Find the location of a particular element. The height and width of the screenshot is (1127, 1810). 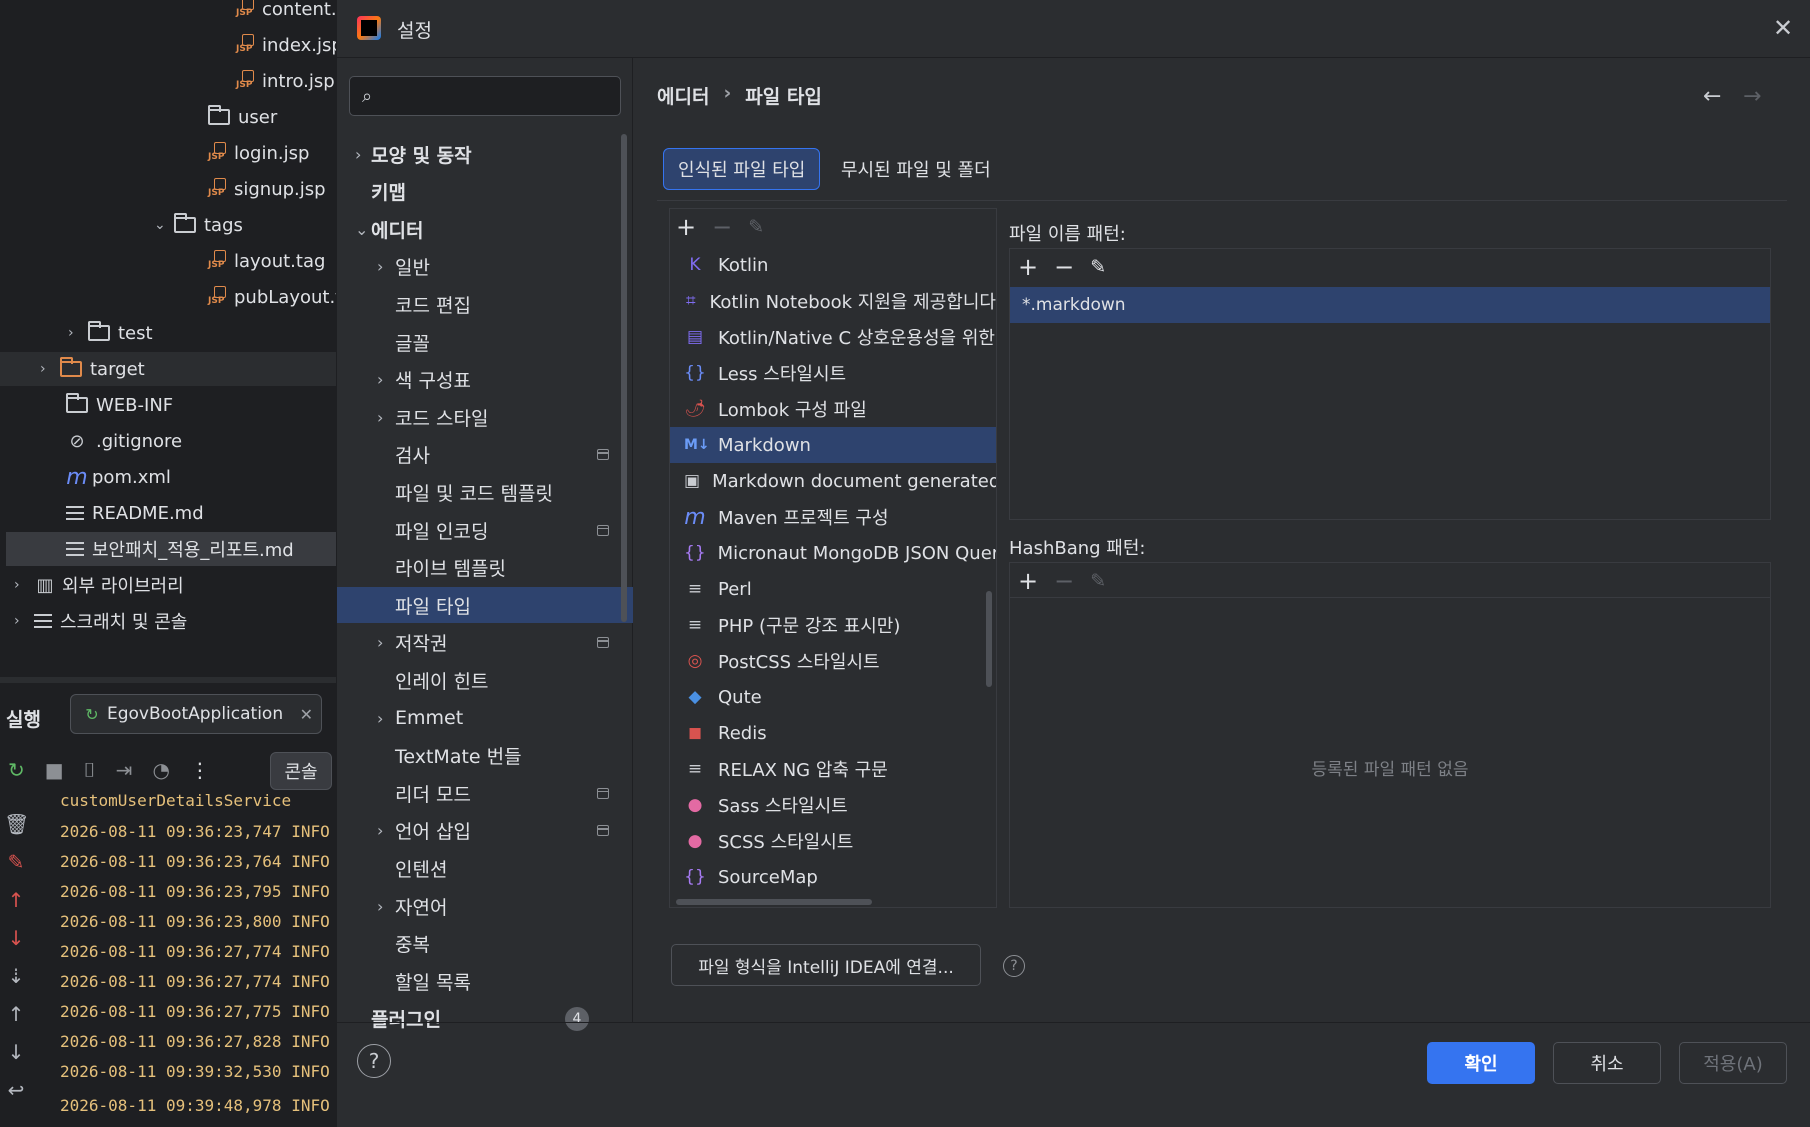

nav-item: TextMate 번들 is located at coordinates (485, 756).